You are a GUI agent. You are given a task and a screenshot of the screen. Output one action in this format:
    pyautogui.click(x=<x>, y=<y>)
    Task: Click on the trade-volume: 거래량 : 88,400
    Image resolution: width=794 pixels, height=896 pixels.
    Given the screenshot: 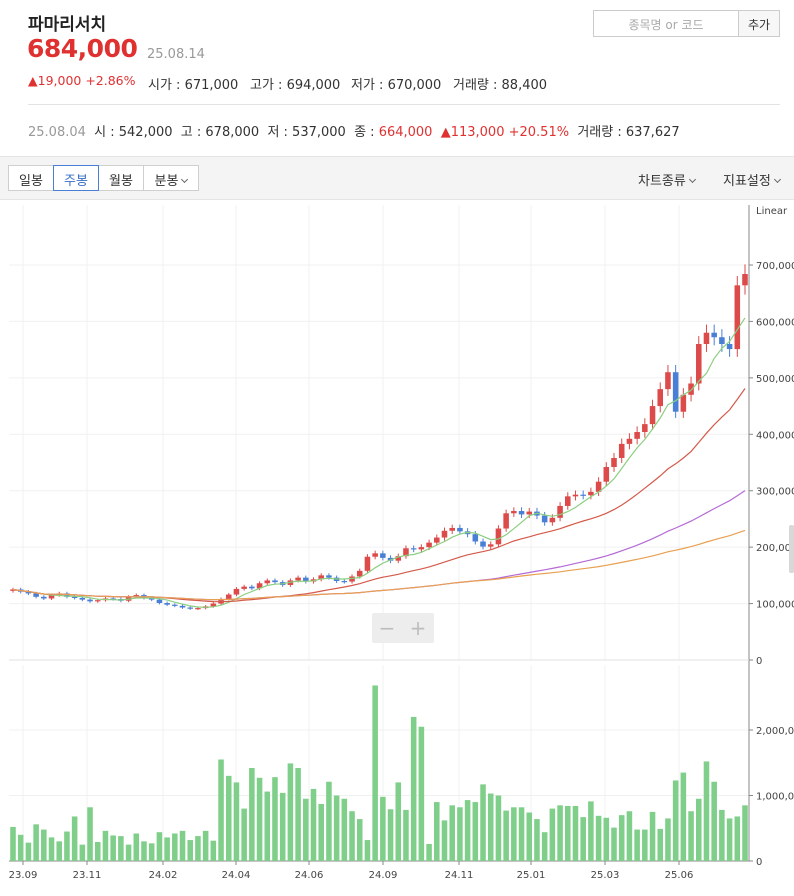 What is the action you would take?
    pyautogui.click(x=500, y=85)
    